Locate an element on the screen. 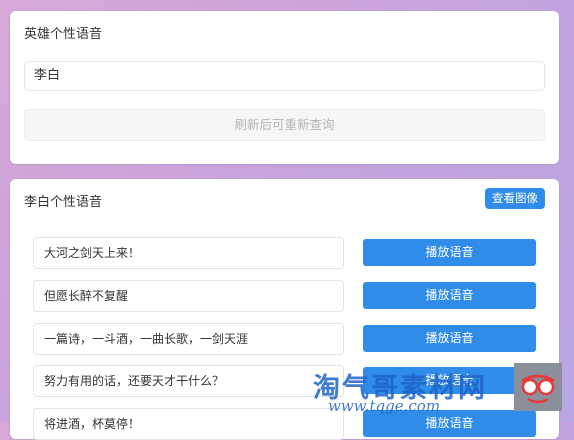 The height and width of the screenshot is (440, 574). result-card-title: 李白个性语音 is located at coordinates (63, 202).